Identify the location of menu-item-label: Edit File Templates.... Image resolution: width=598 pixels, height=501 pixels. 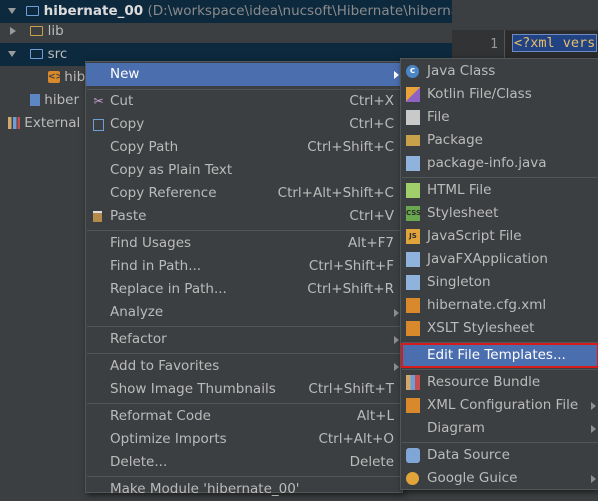
(496, 355).